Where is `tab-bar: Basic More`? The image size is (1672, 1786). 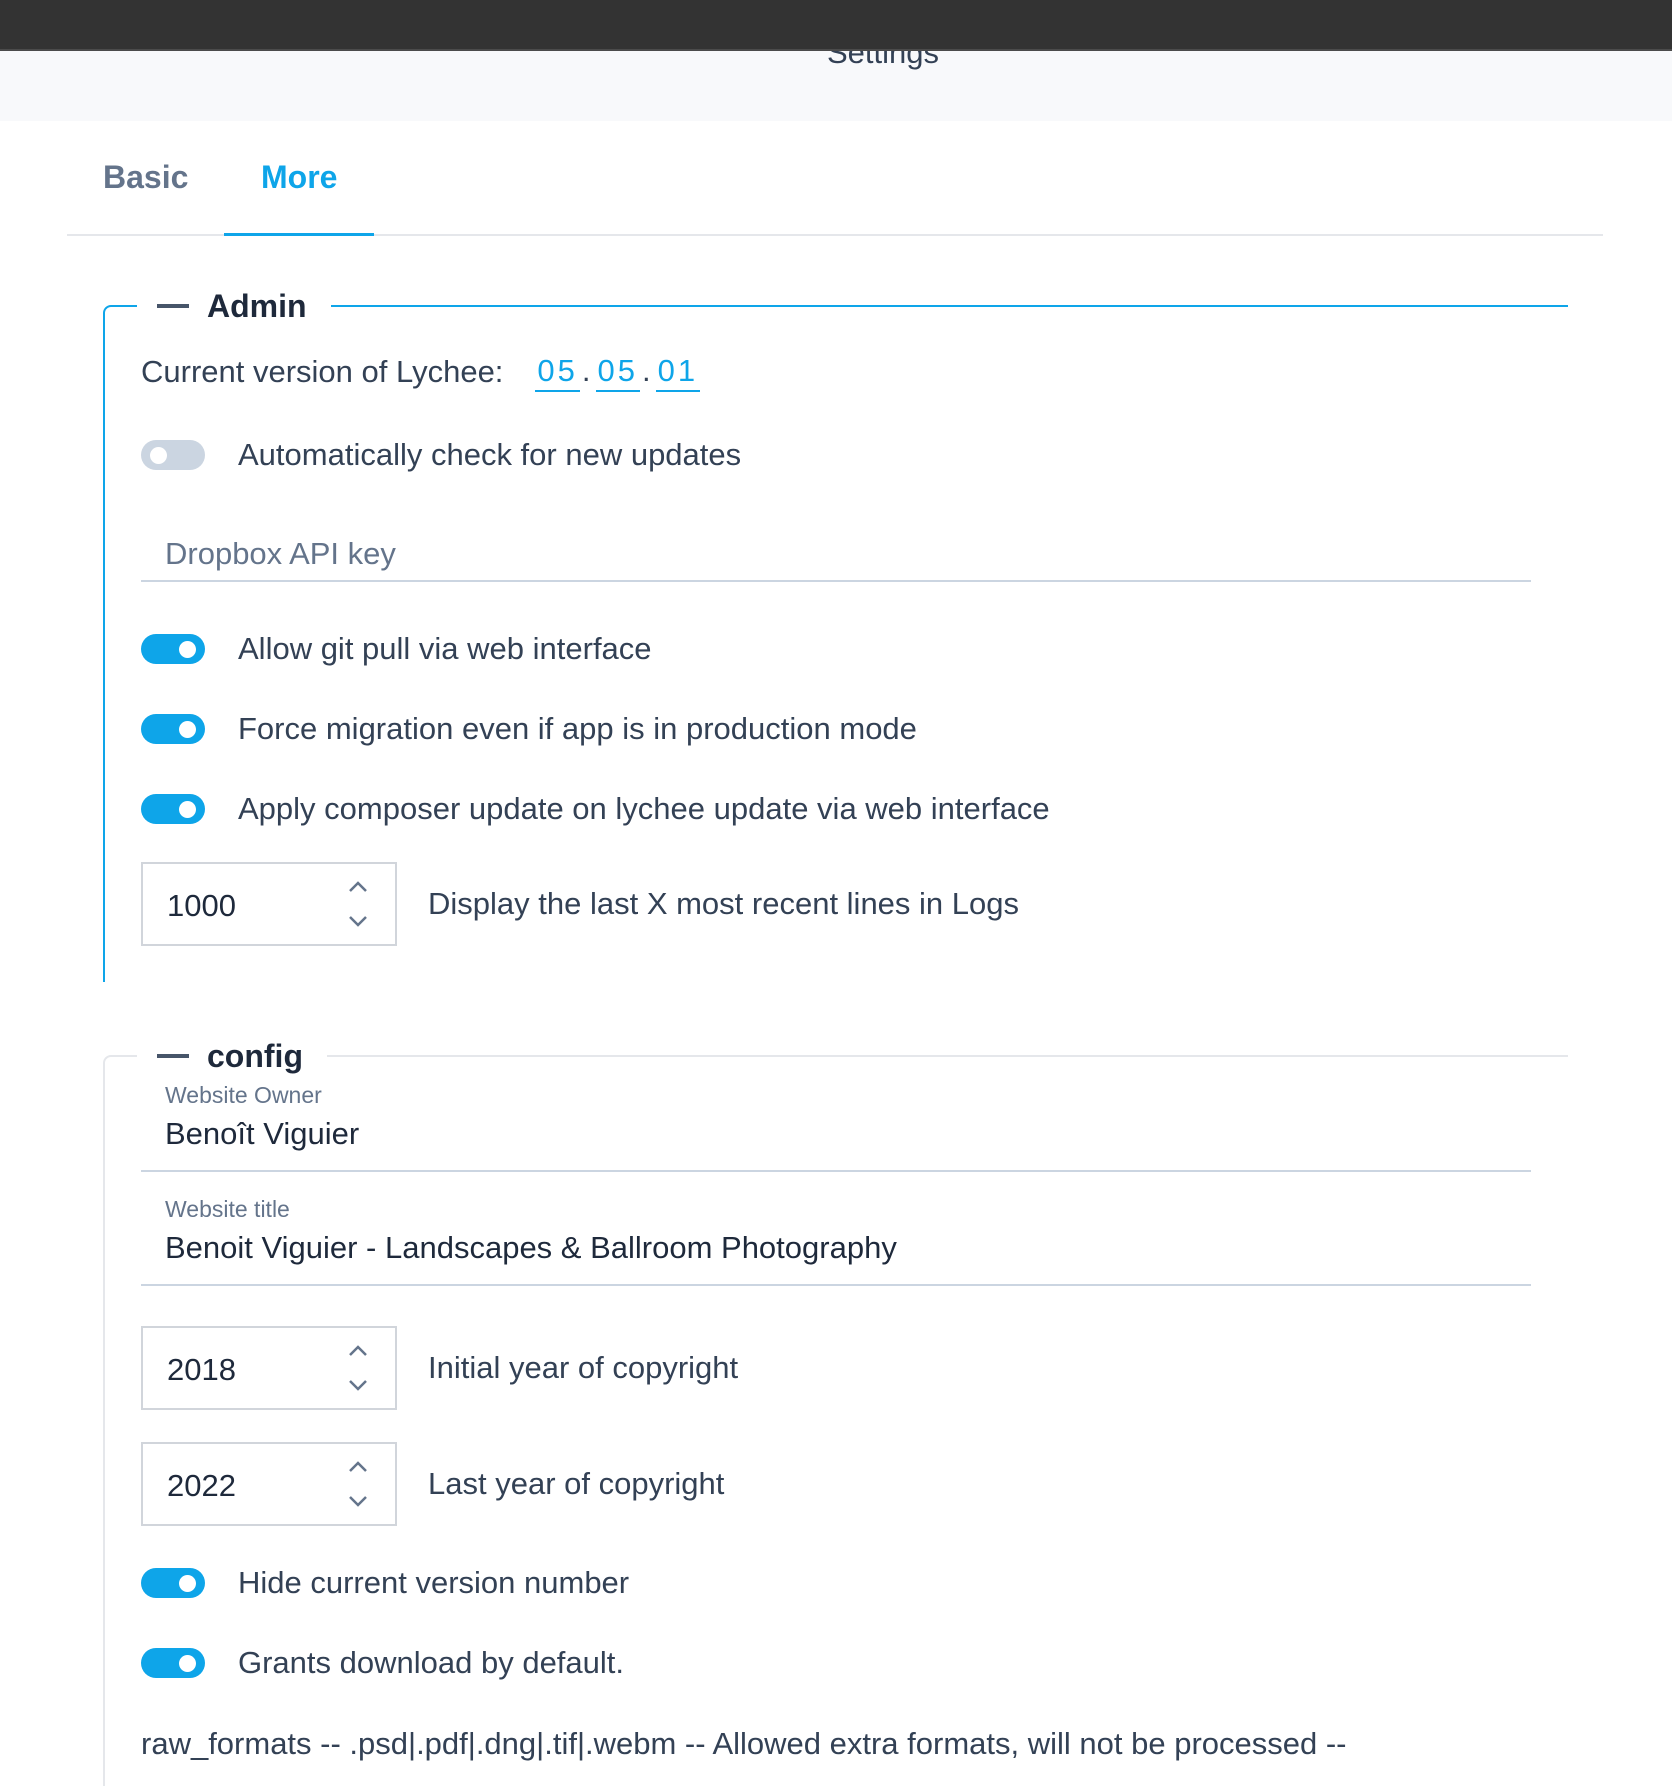 tab-bar: Basic More is located at coordinates (835, 178).